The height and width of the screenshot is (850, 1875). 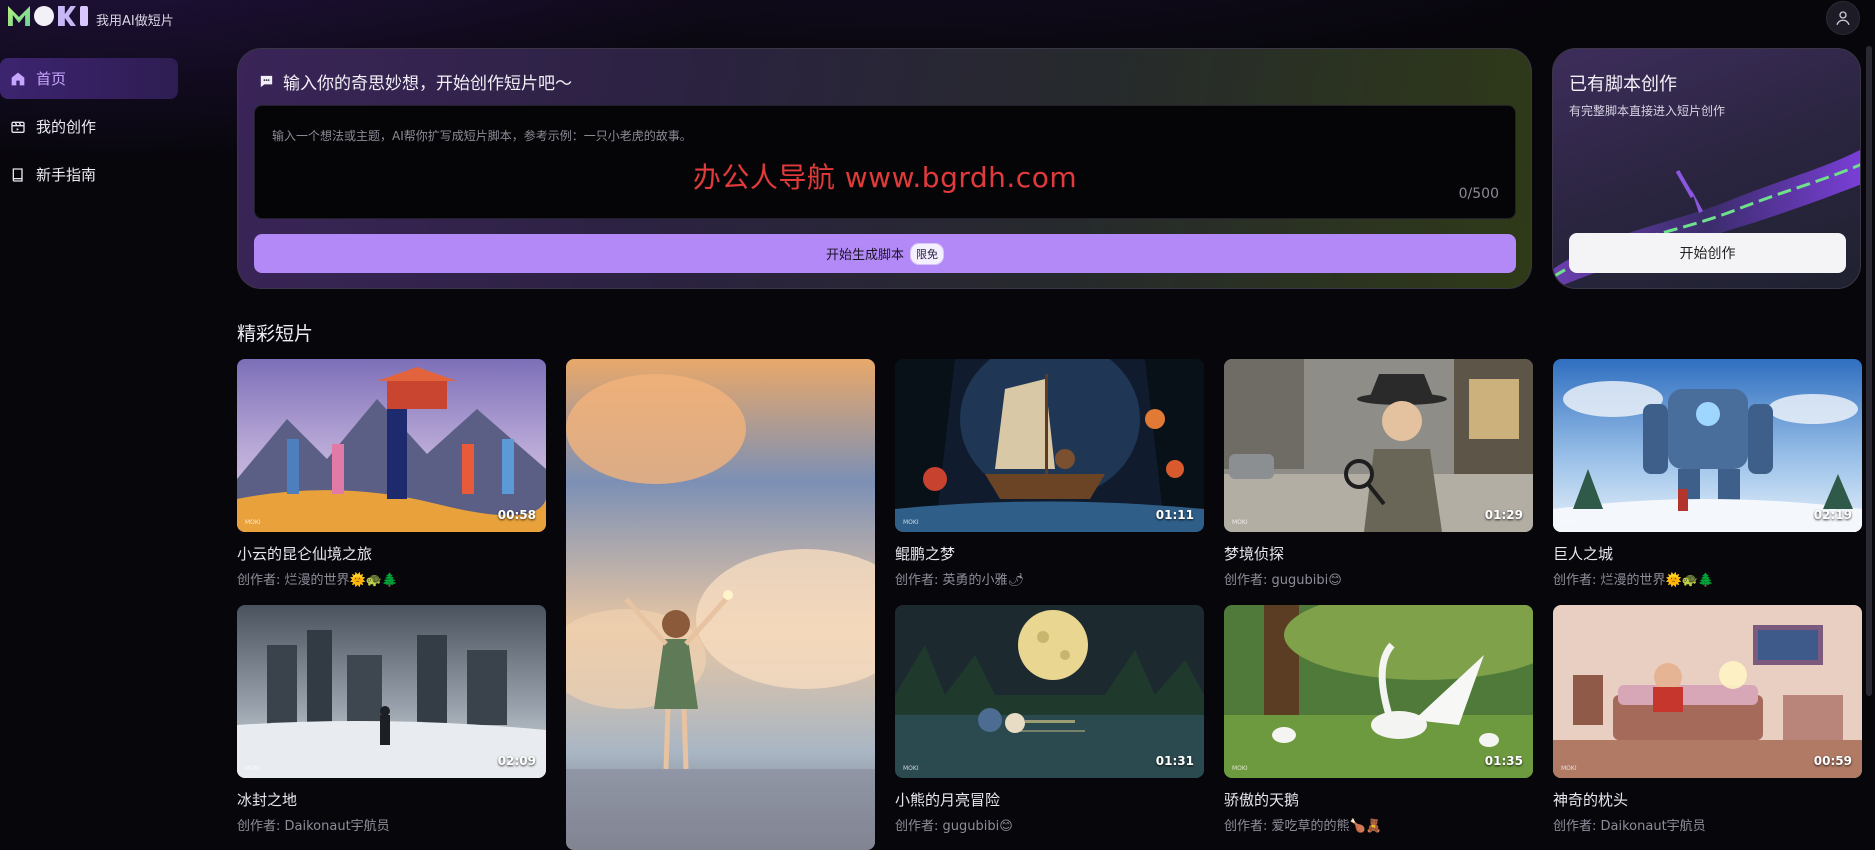 I want to click on film-icon, so click(x=18, y=127).